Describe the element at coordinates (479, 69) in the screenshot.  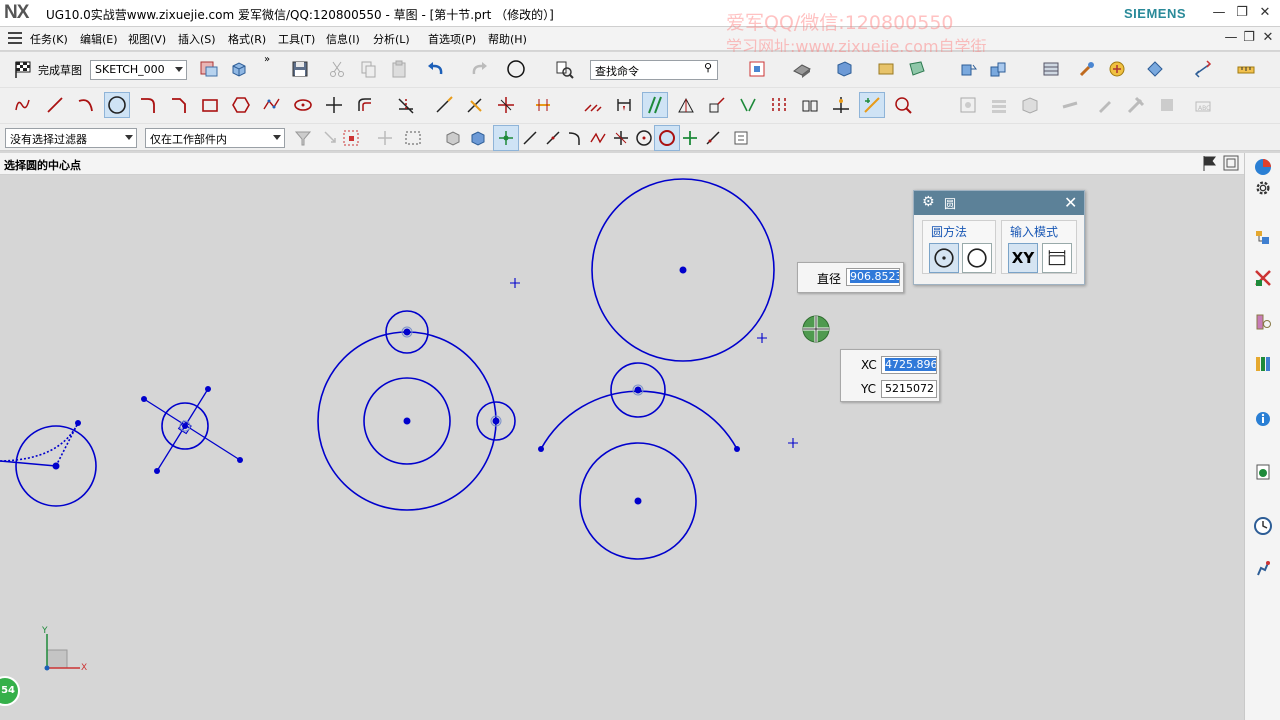
I see `redo-icon` at that location.